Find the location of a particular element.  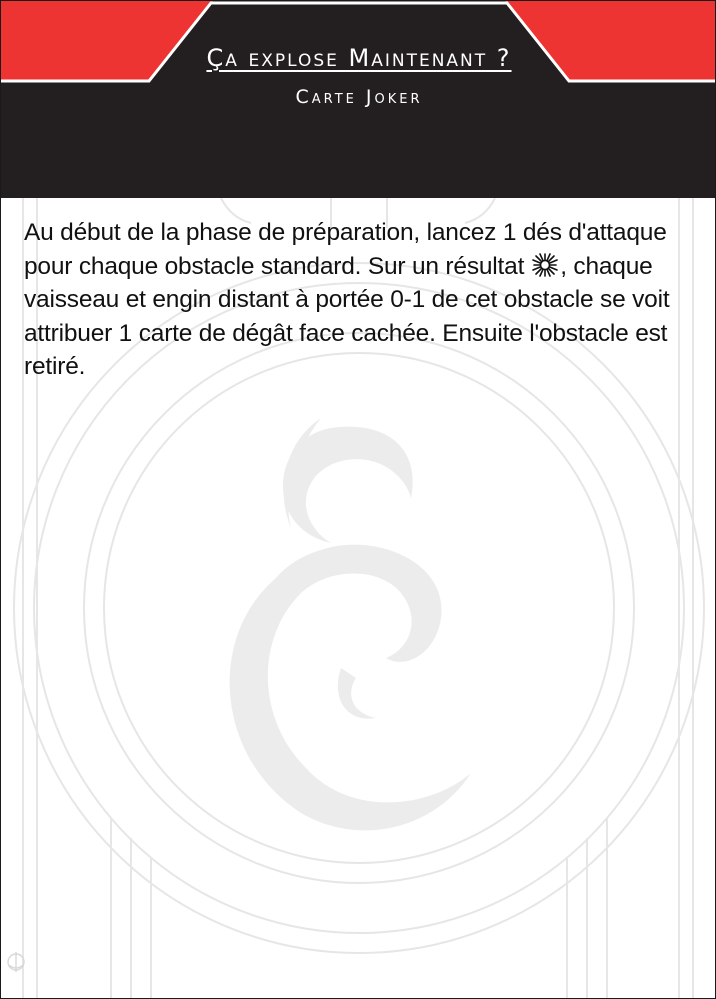

card-subtitle: Carte Joker is located at coordinates (359, 97).